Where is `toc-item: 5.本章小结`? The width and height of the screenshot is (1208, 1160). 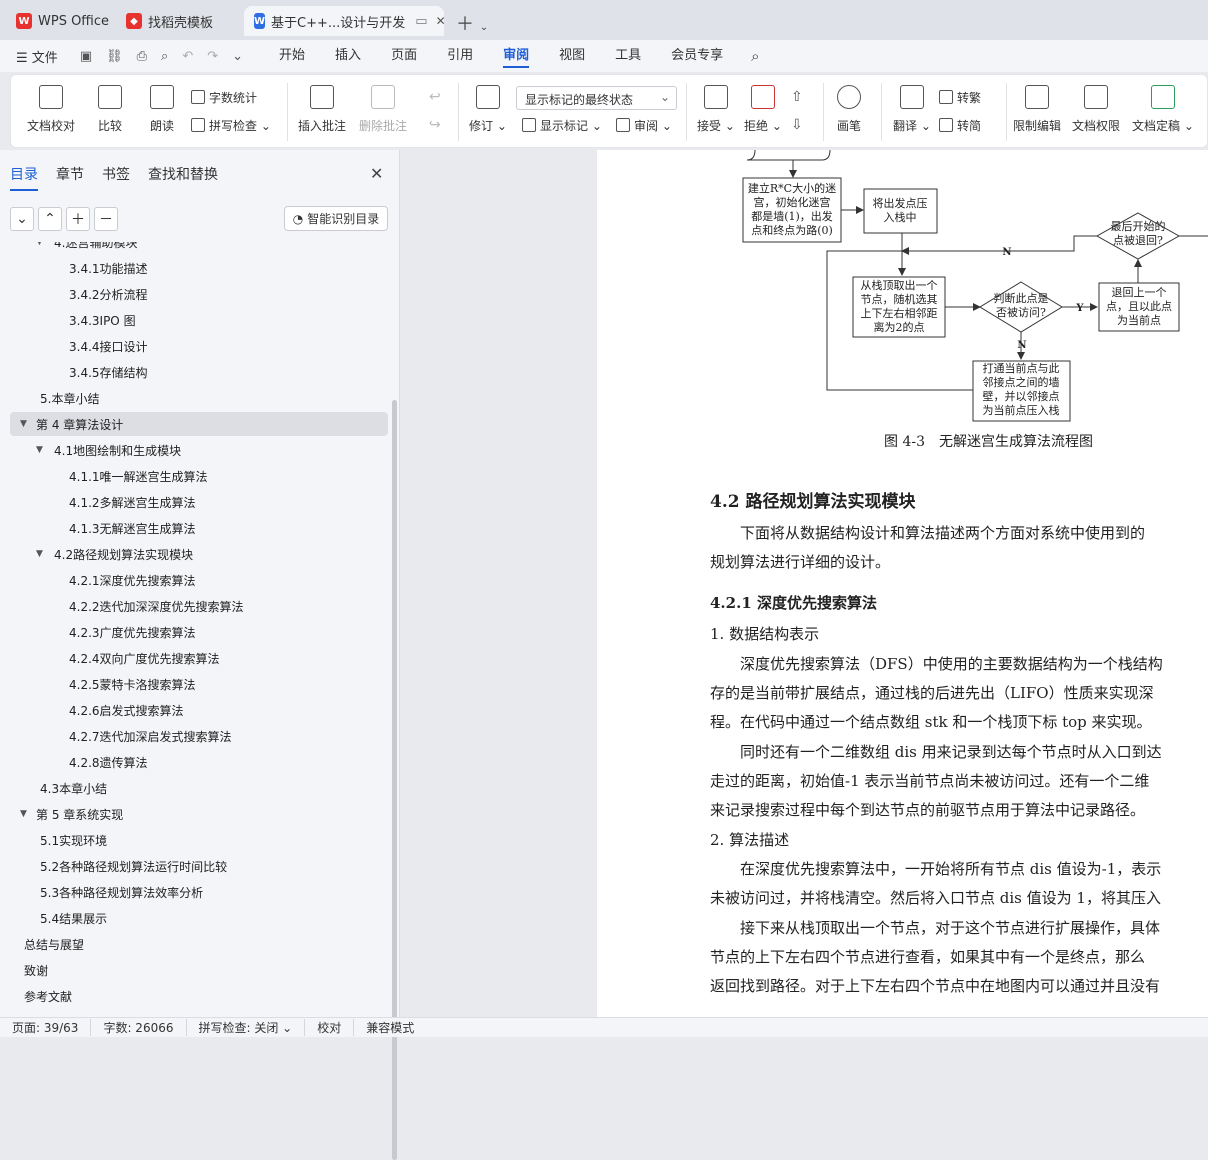
toc-item: 5.本章小结 is located at coordinates (199, 398).